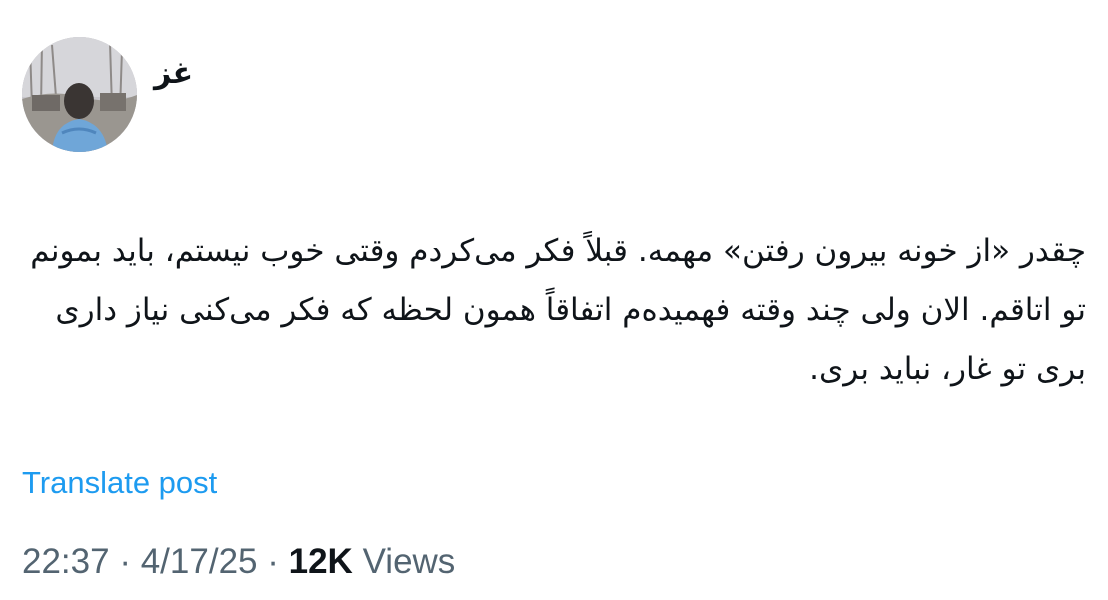 Image resolution: width=1108 pixels, height=600 pixels. I want to click on translate-post-link: Translate post, so click(119, 483).